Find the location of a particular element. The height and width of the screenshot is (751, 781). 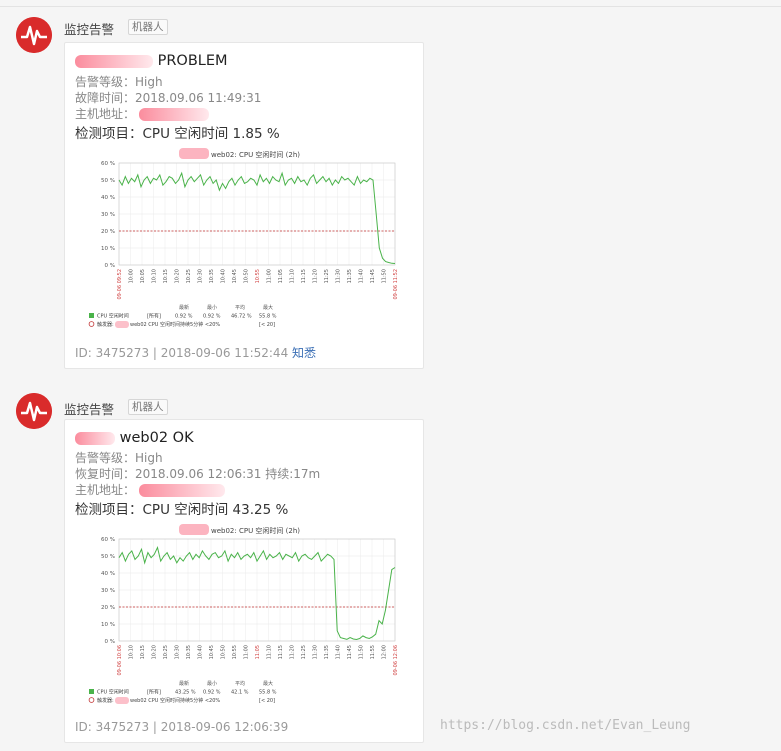

recovery-footer: ID: 3475273 | 2018-09-06 12:06:39 is located at coordinates (181, 727).